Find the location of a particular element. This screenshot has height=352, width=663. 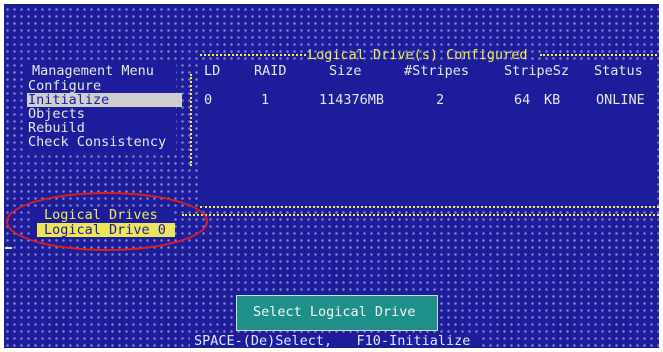

panel-bottom-border is located at coordinates (429, 207).